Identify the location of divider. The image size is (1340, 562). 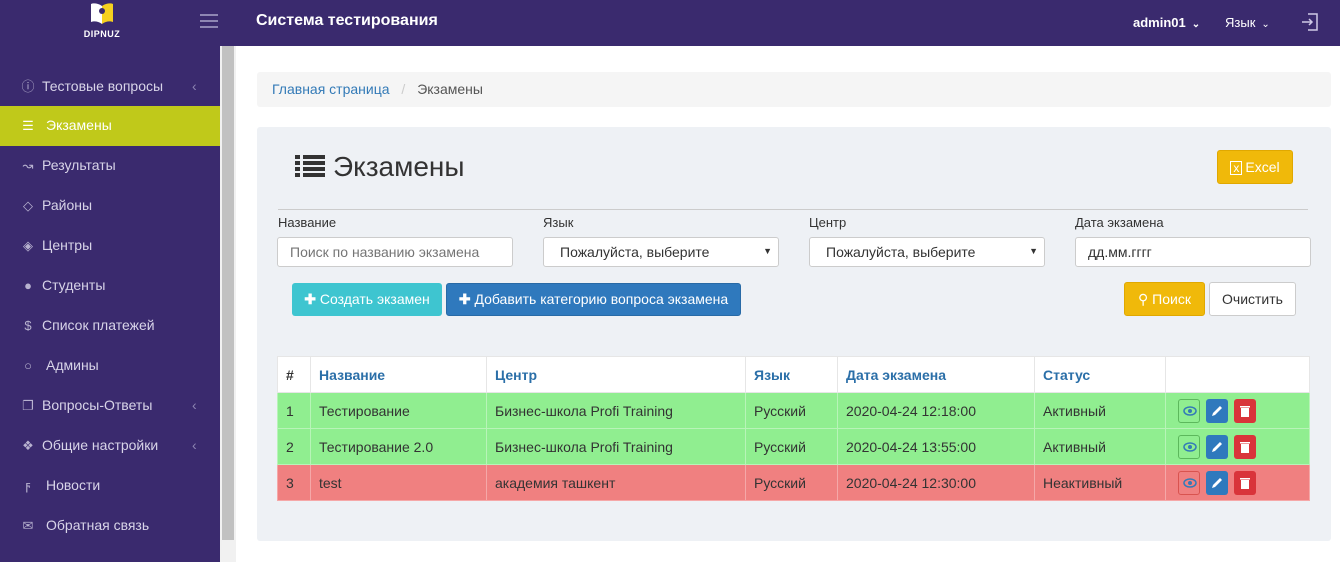
(793, 209).